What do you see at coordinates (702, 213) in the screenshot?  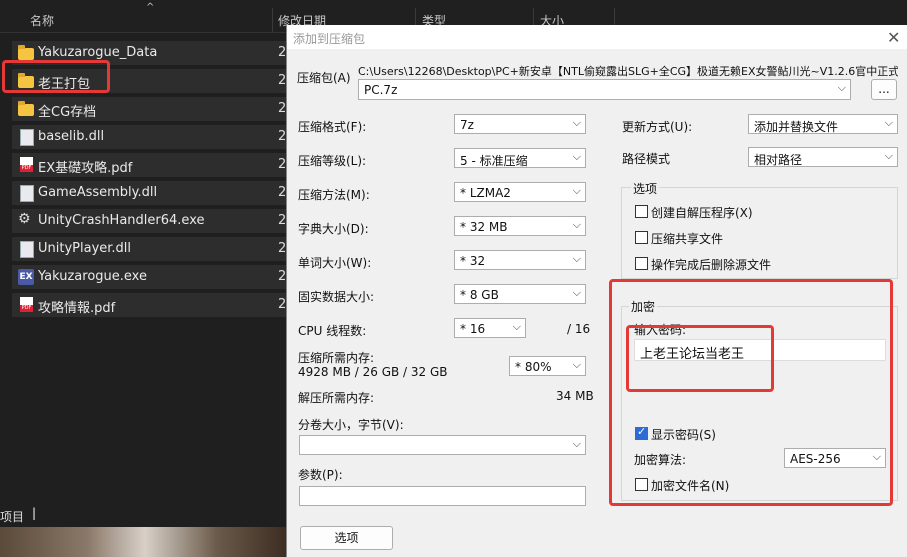 I see `sfx-label: 创建自解压程序(X)` at bounding box center [702, 213].